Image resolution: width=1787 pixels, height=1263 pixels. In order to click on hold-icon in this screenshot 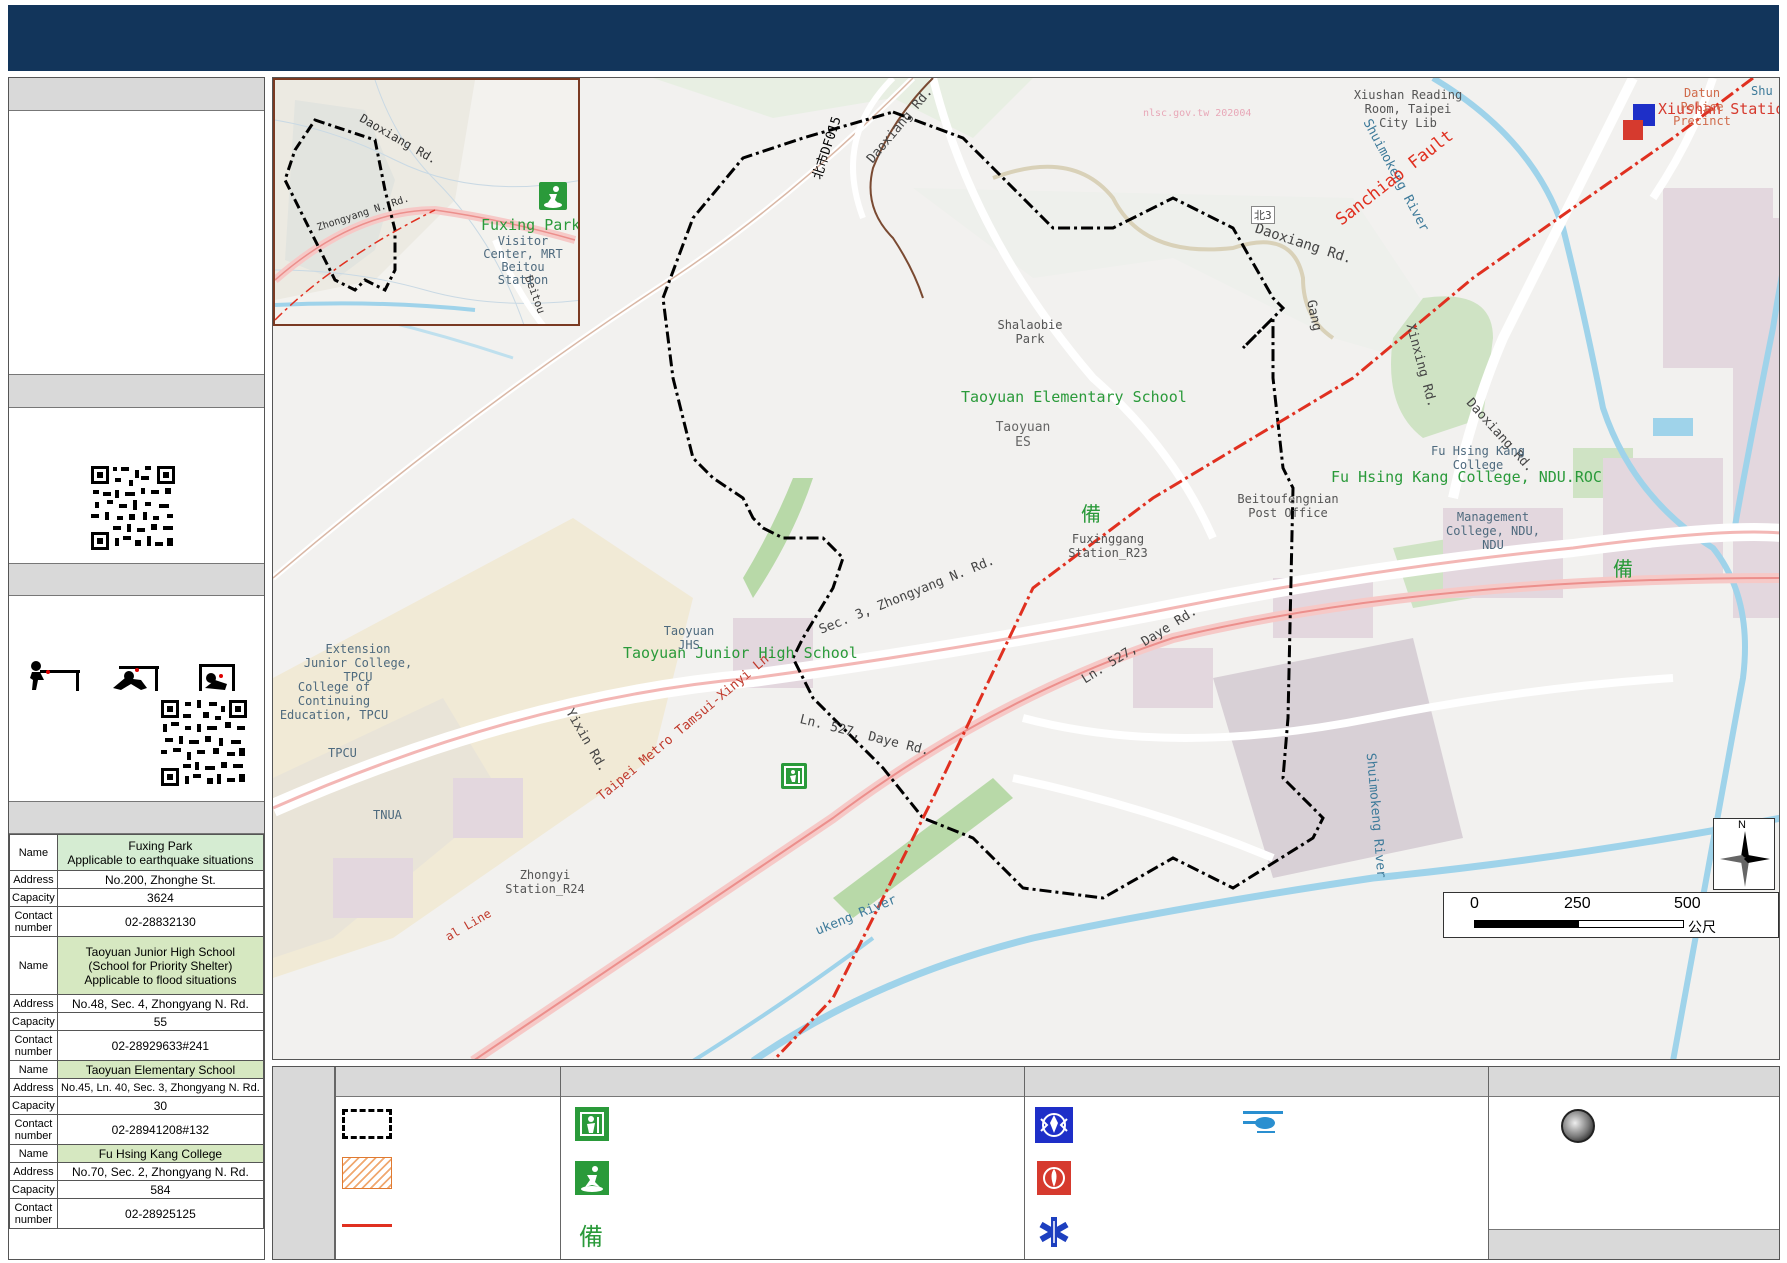, I will do `click(219, 675)`.